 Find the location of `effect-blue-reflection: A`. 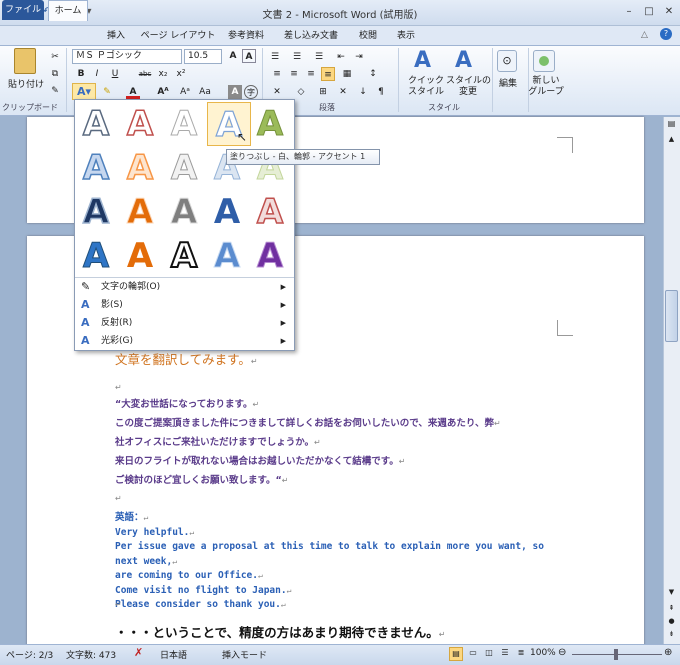

effect-blue-reflection: A is located at coordinates (227, 256).